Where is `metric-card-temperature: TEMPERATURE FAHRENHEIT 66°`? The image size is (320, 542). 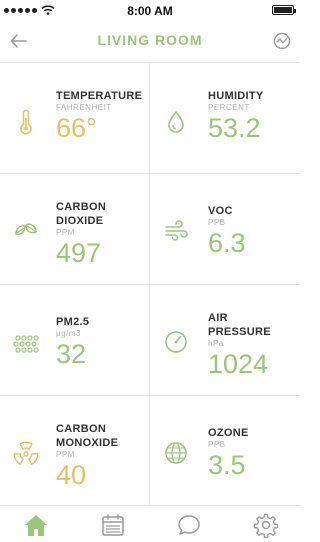 metric-card-temperature: TEMPERATURE FAHRENHEIT 66° is located at coordinates (75, 118).